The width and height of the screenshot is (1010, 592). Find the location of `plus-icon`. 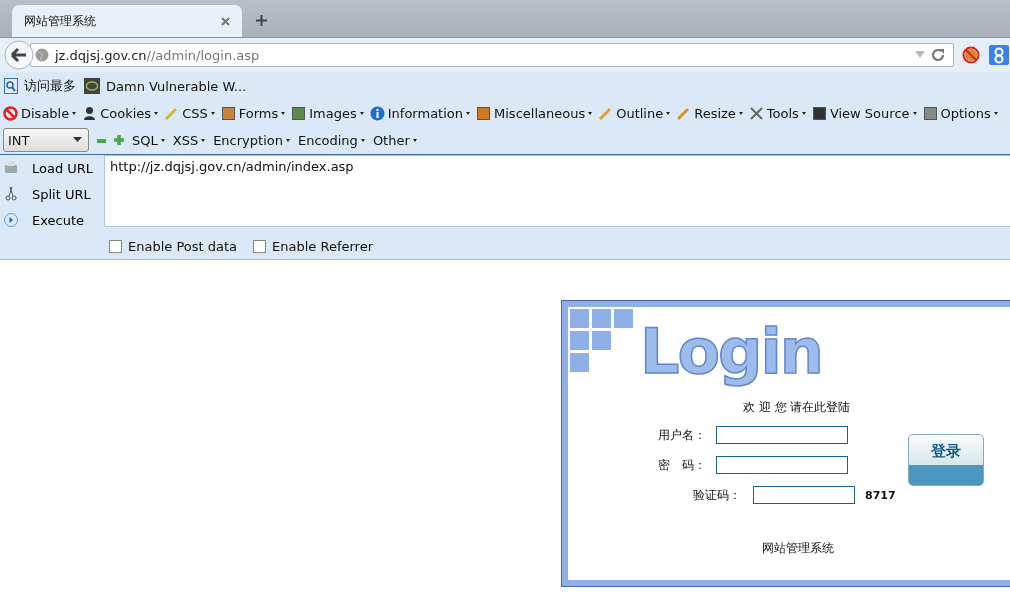

plus-icon is located at coordinates (119, 140).